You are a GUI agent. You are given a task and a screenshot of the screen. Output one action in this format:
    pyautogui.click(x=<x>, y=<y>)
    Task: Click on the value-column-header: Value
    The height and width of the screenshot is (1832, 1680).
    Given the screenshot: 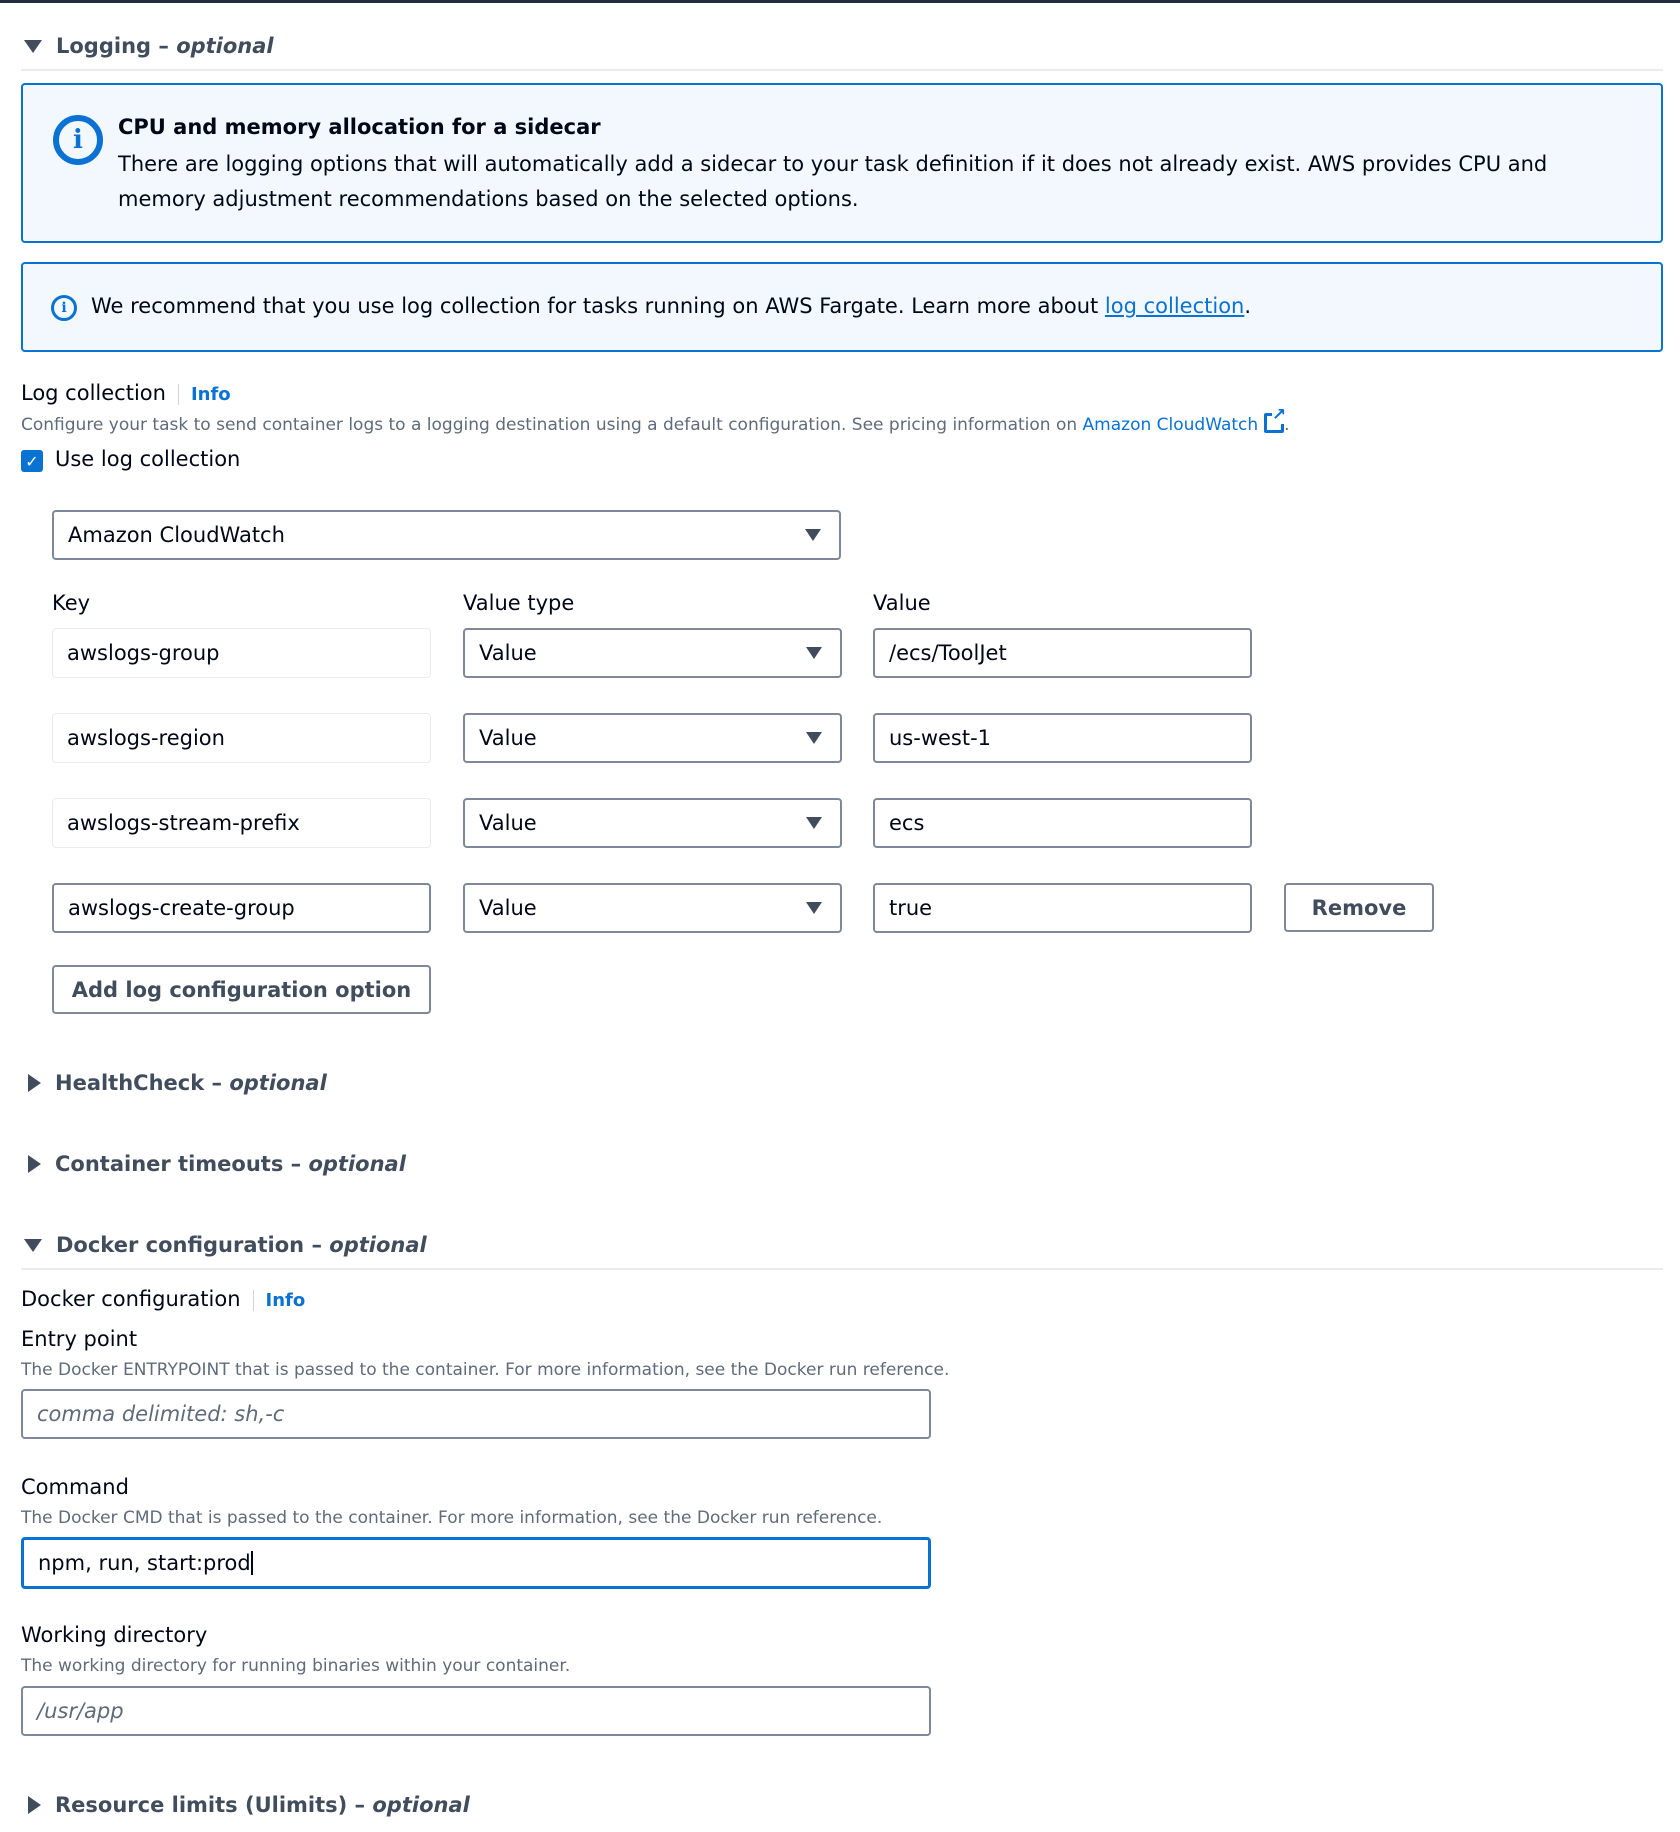 What is the action you would take?
    pyautogui.click(x=902, y=603)
    